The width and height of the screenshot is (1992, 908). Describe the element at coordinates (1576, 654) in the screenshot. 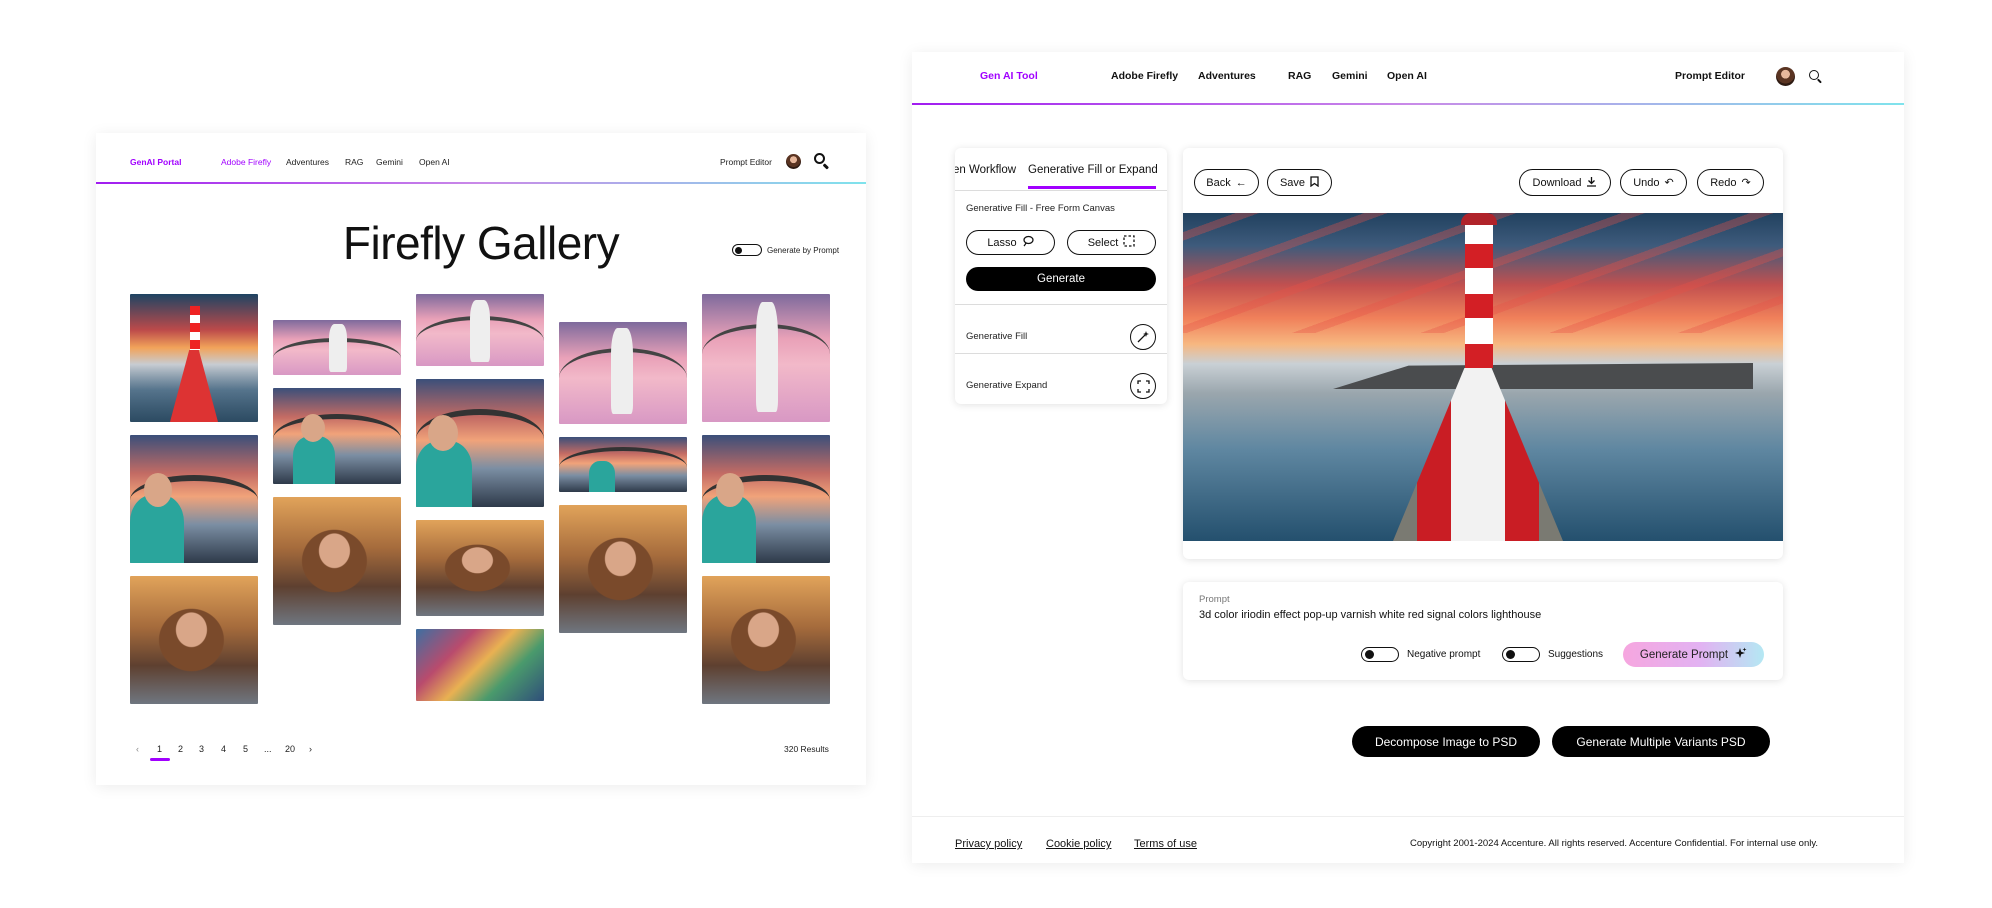

I see `suggestions-label: Suggestions` at that location.